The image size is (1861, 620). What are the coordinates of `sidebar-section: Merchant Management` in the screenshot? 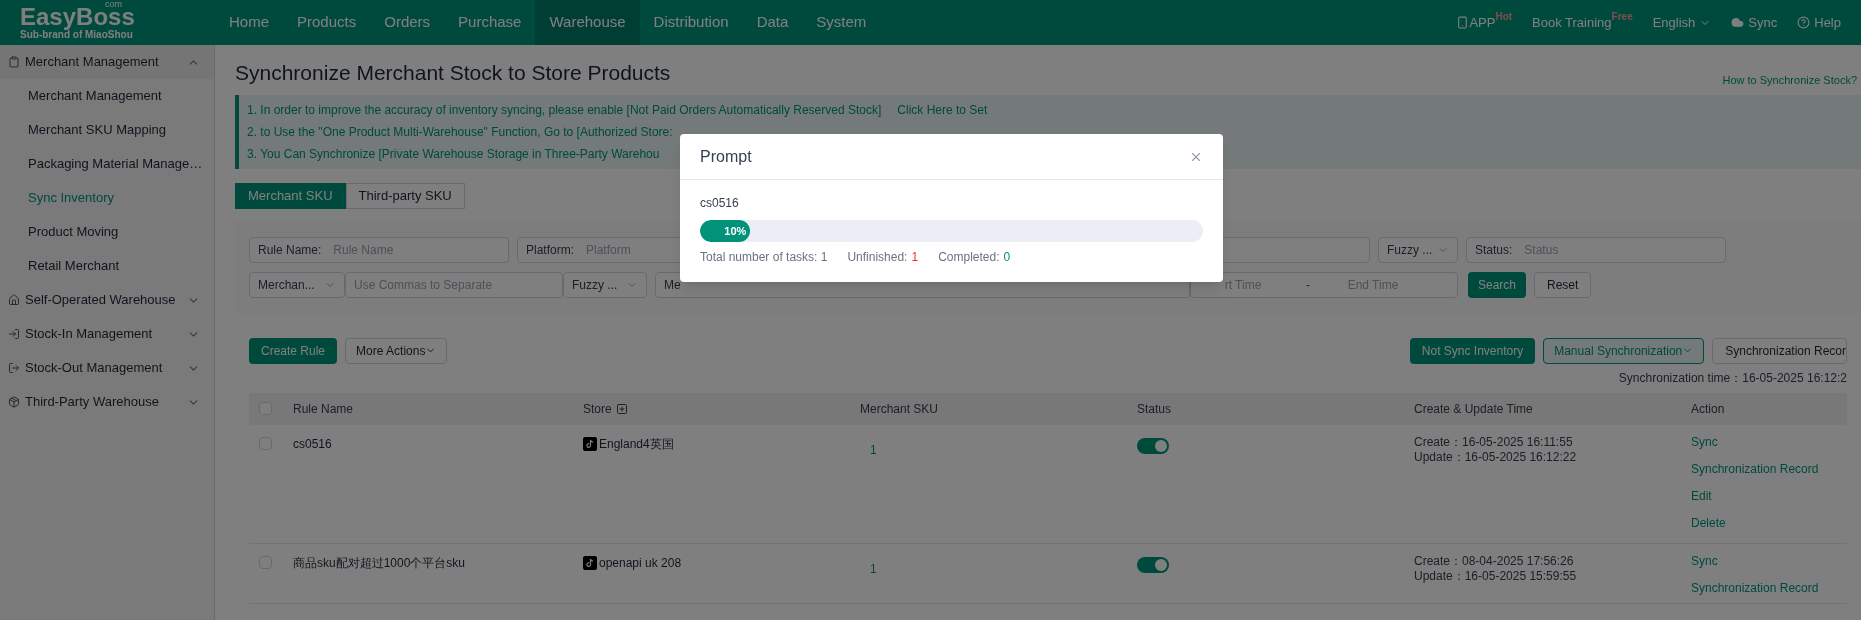 It's located at (107, 62).